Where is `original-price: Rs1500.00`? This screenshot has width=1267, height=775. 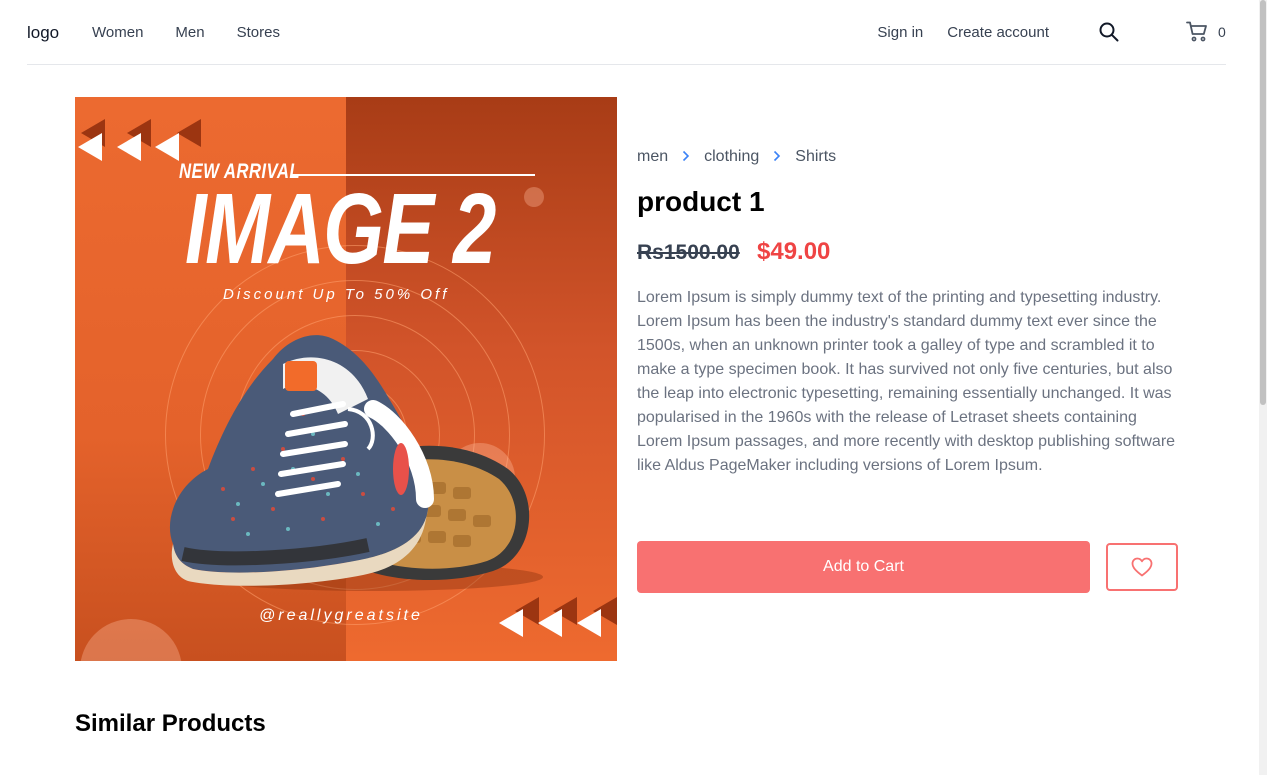 original-price: Rs1500.00 is located at coordinates (688, 252).